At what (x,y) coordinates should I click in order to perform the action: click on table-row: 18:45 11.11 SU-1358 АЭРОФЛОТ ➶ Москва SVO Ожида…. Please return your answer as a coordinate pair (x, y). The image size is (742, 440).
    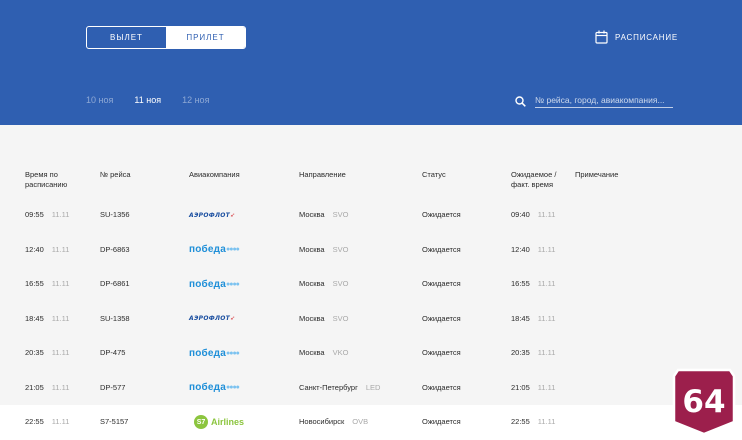
    Looking at the image, I should click on (371, 319).